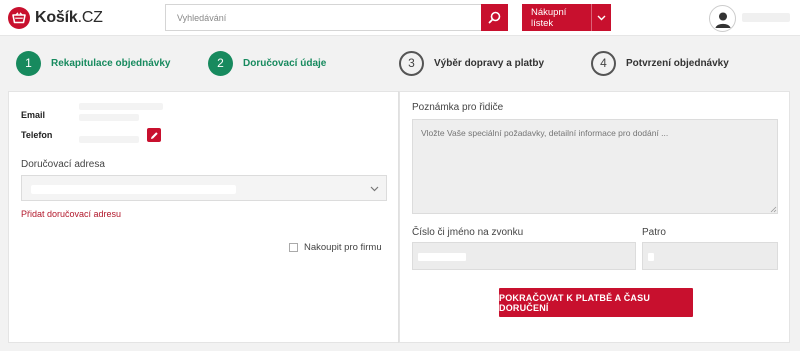 The image size is (800, 351). I want to click on step-order-summary: 1 Rekapitulace objednávky, so click(93, 63).